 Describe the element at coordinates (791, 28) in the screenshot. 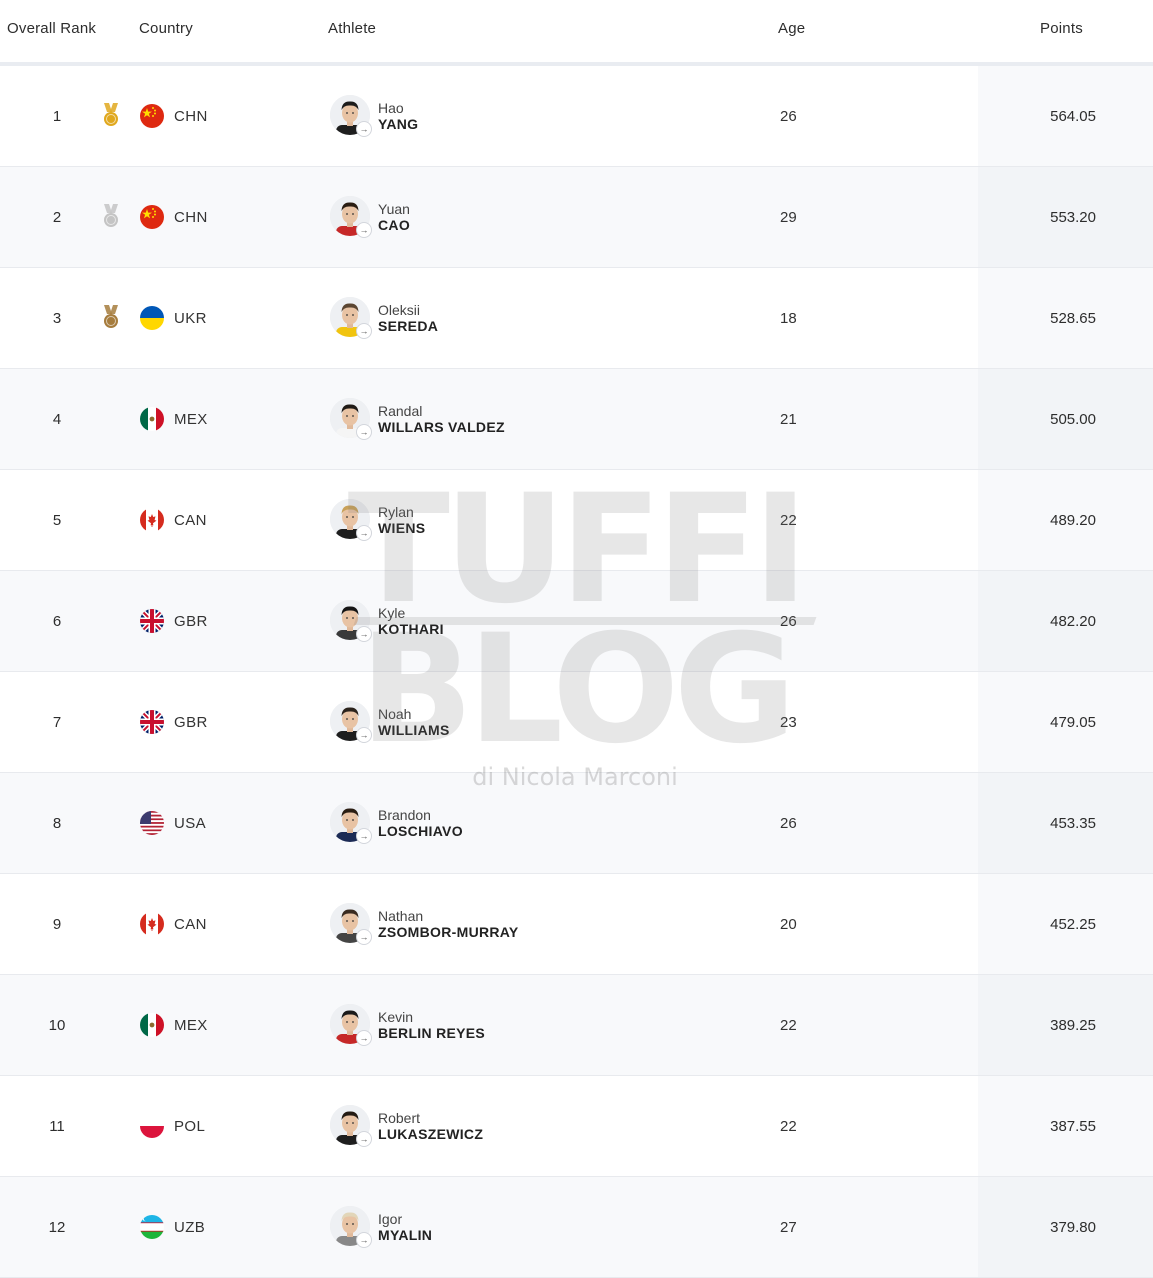

I see `header-age: Age` at that location.